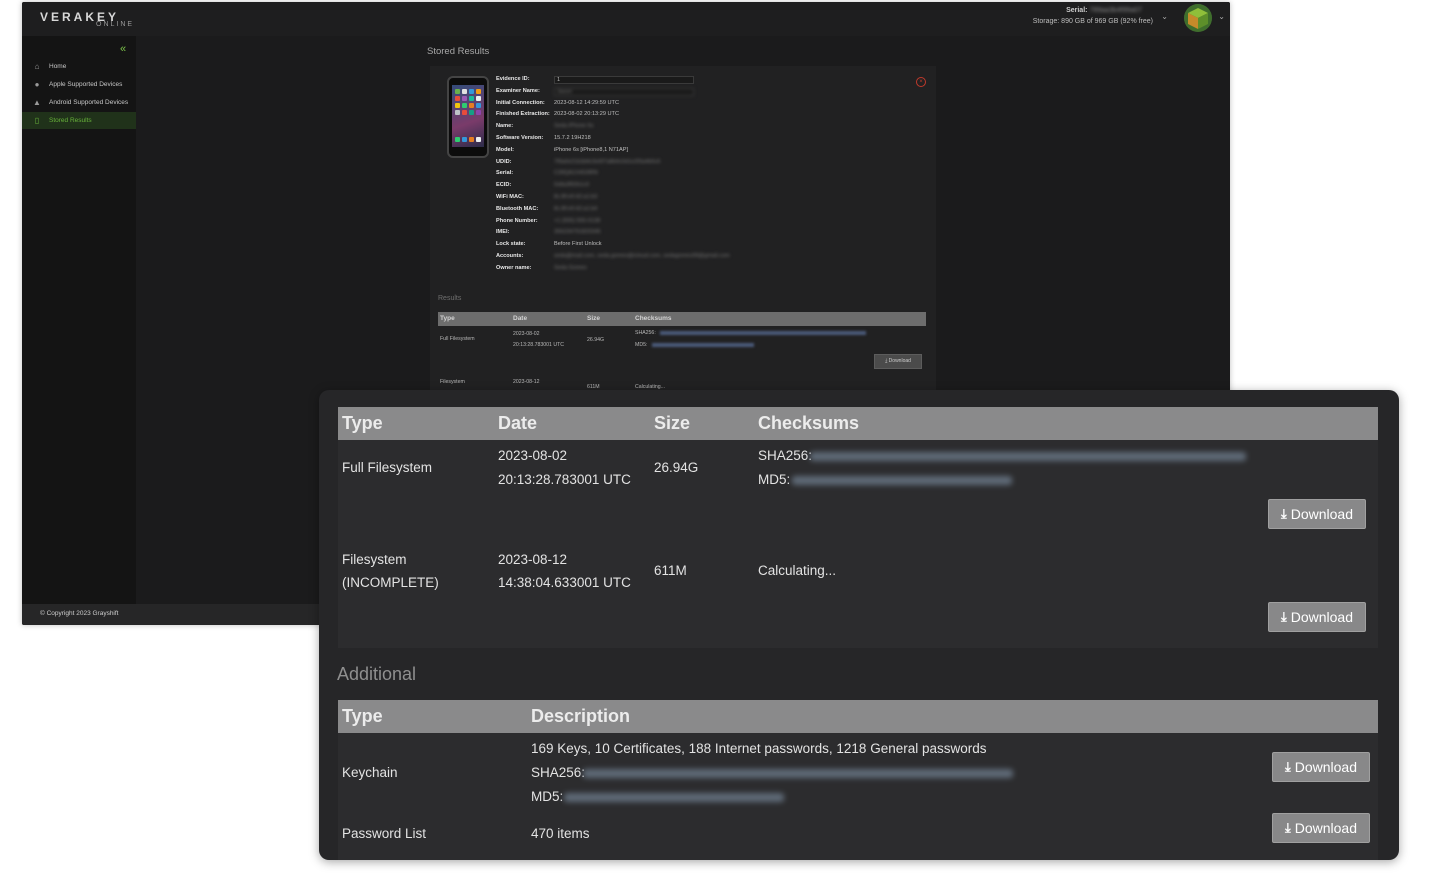  Describe the element at coordinates (591, 149) in the screenshot. I see `detail-value: iPhone 6s [iPhone8,1 N71AP]` at that location.